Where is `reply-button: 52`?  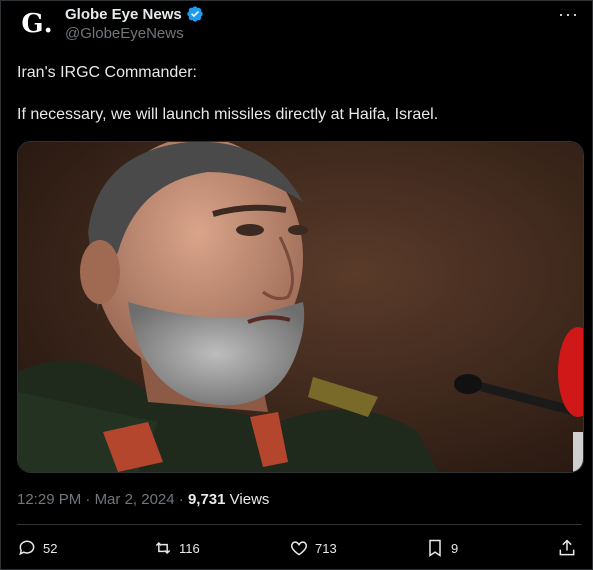
reply-button: 52 is located at coordinates (37, 548).